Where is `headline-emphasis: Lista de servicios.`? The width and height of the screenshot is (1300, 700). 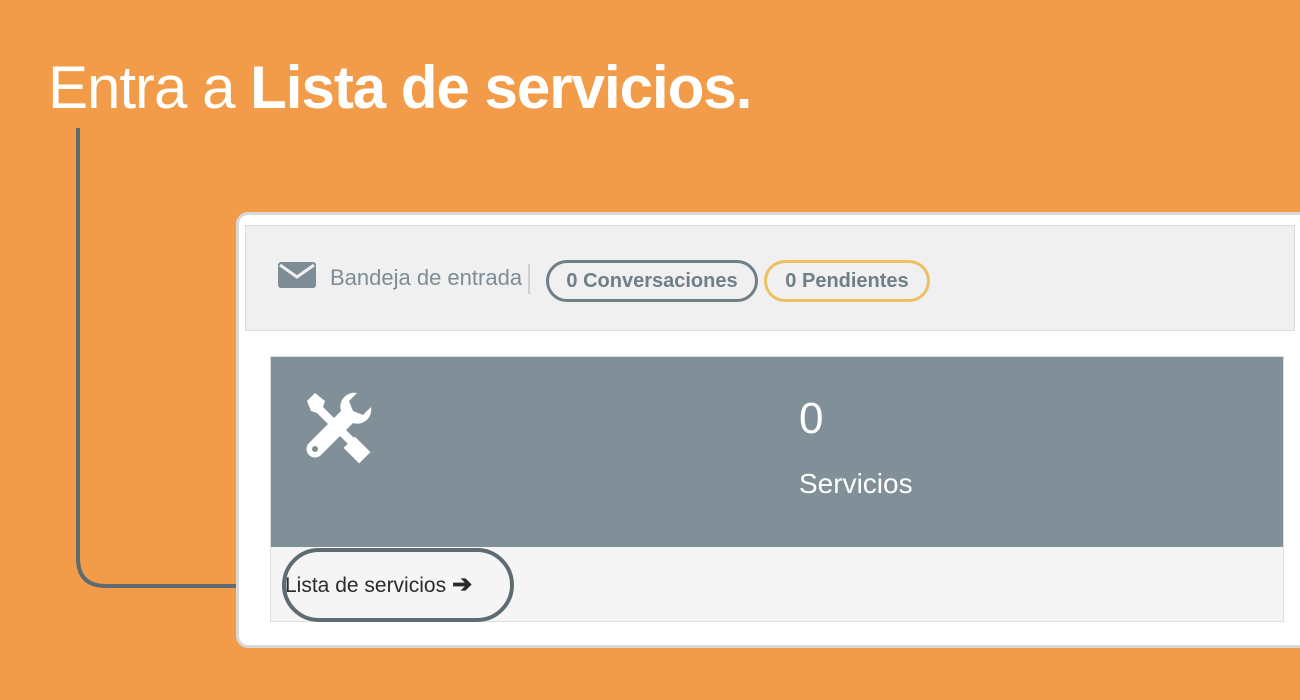 headline-emphasis: Lista de servicios. is located at coordinates (501, 87).